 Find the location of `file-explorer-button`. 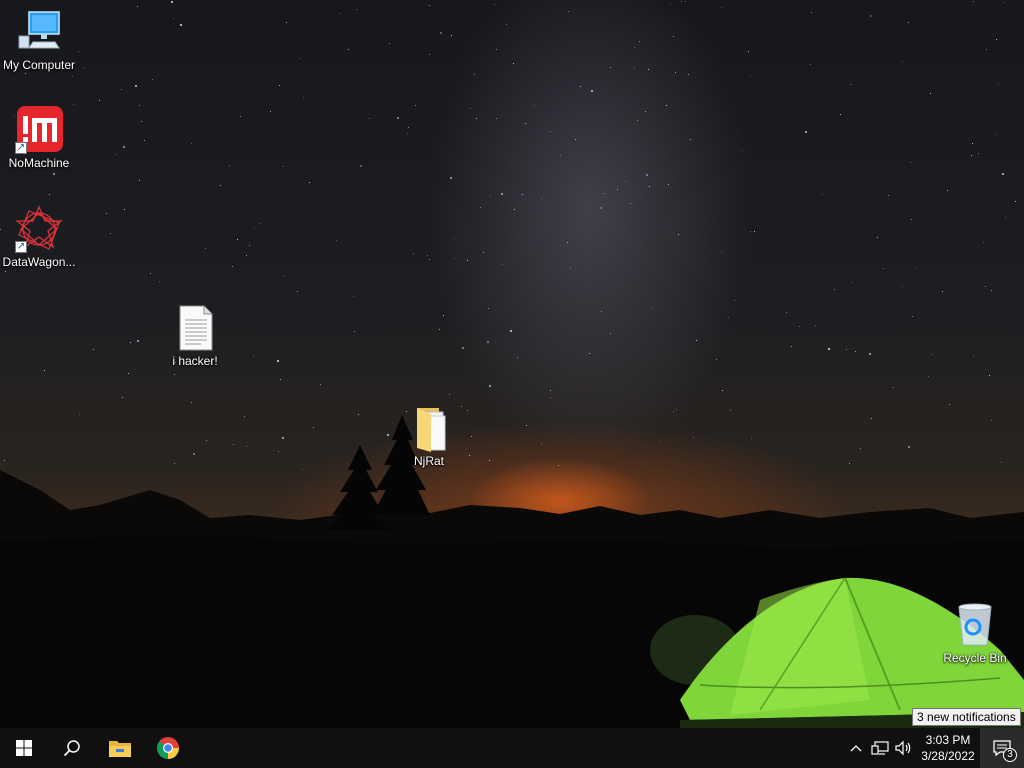

file-explorer-button is located at coordinates (120, 748).